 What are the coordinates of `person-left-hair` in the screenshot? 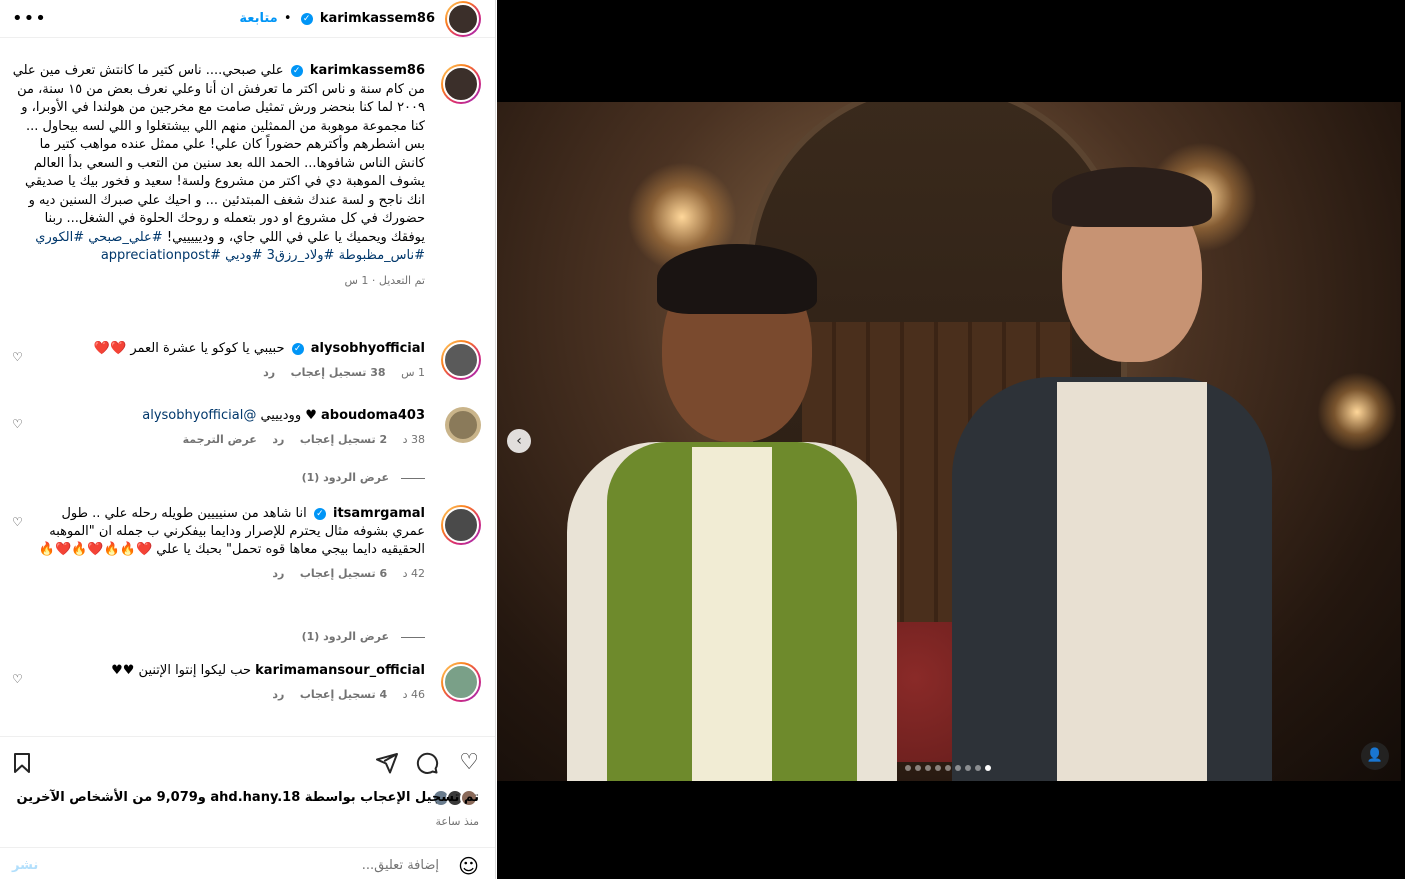 It's located at (737, 279).